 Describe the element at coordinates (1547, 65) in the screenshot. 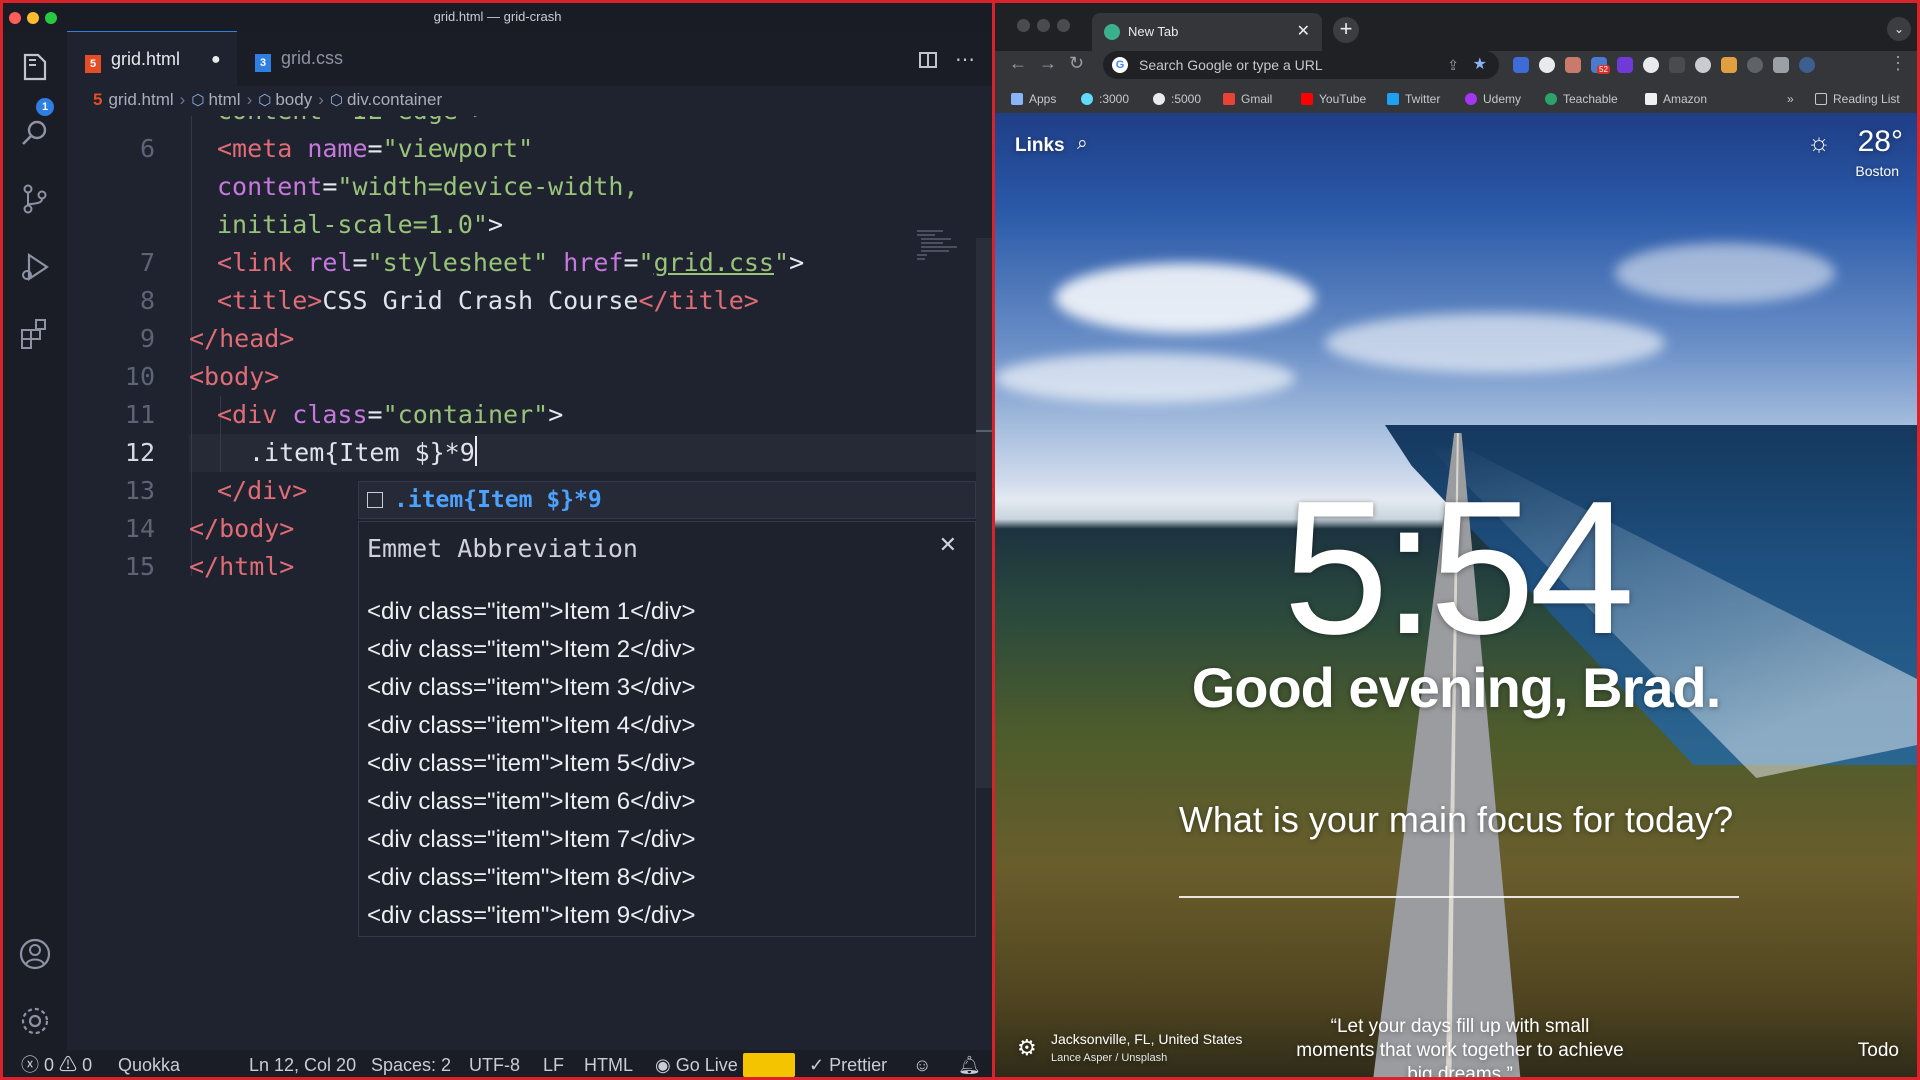

I see `extension-react-icon` at that location.